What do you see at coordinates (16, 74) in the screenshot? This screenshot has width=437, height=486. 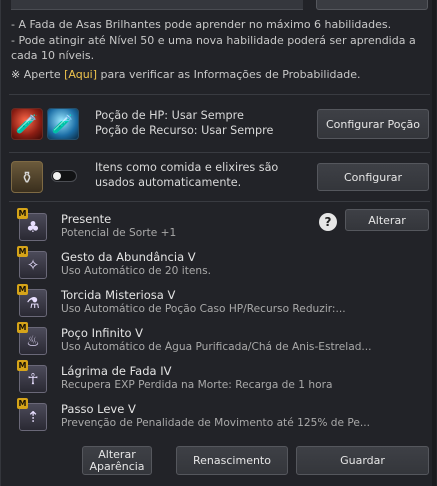 I see `note-symbol: ※` at bounding box center [16, 74].